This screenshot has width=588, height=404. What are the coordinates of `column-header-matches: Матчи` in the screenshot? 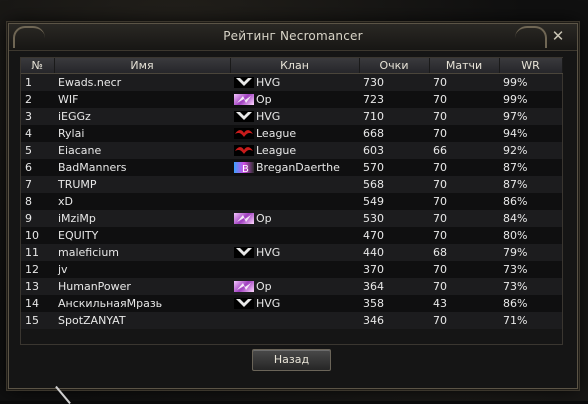 It's located at (464, 66).